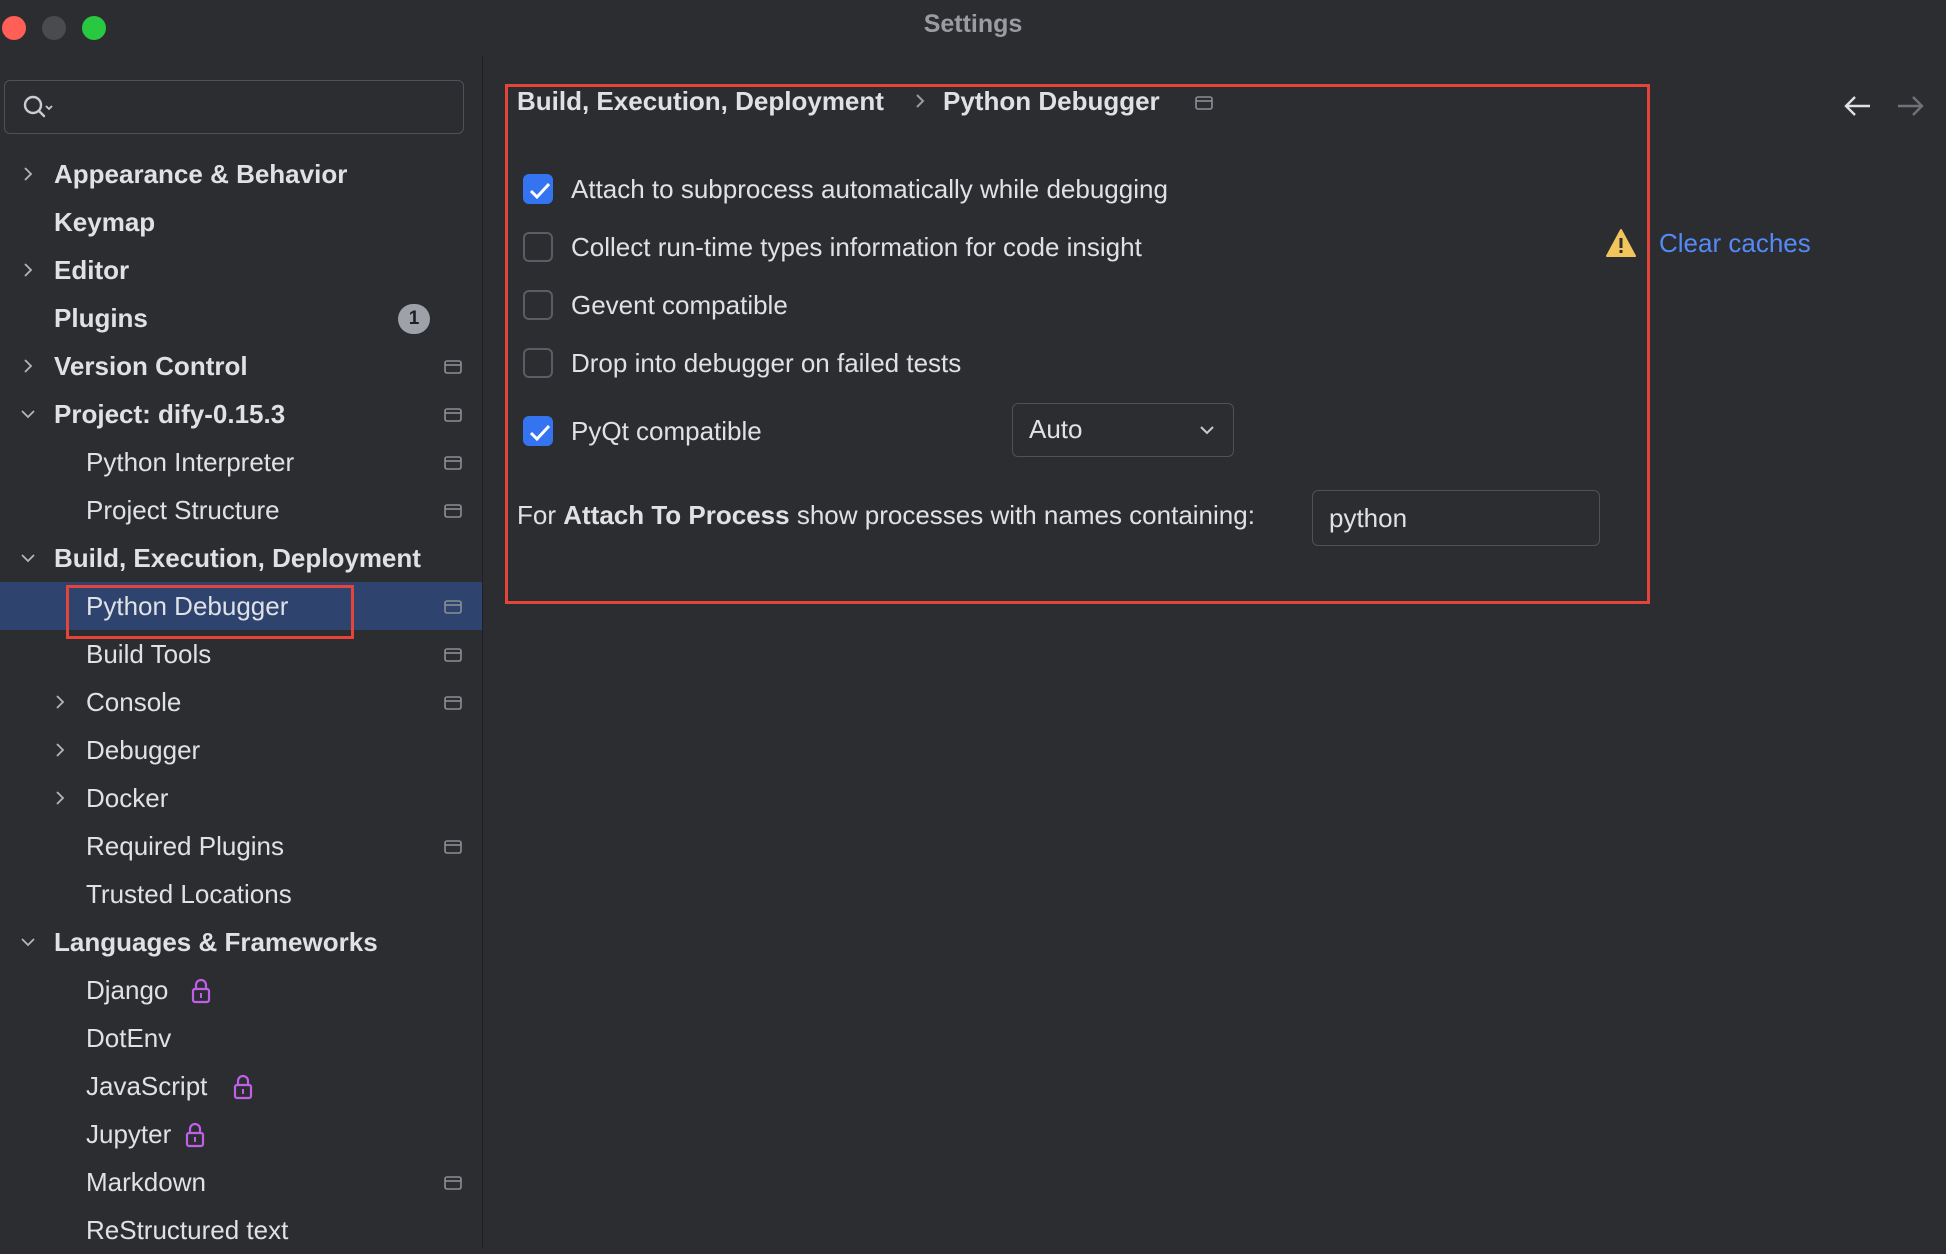 This screenshot has width=1946, height=1254. I want to click on tree-item-label: Python Interpreter, so click(190, 462).